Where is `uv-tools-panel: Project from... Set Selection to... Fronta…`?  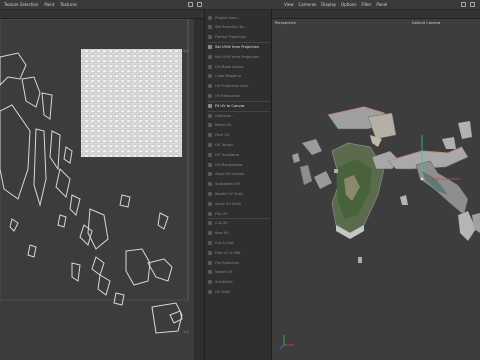
uv-tools-panel: Project from... Set Selection to... Fronta… is located at coordinates (238, 185).